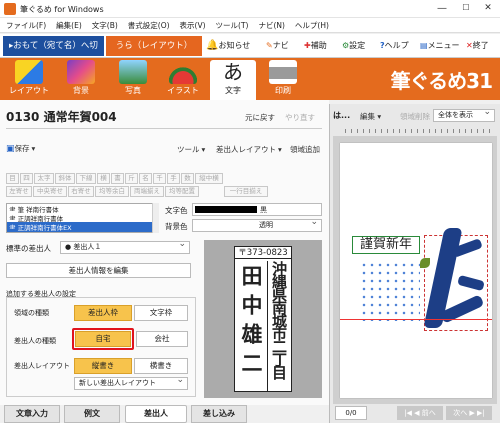 This screenshot has width=500, height=423. I want to click on menu-view: 表示(V), so click(193, 25).